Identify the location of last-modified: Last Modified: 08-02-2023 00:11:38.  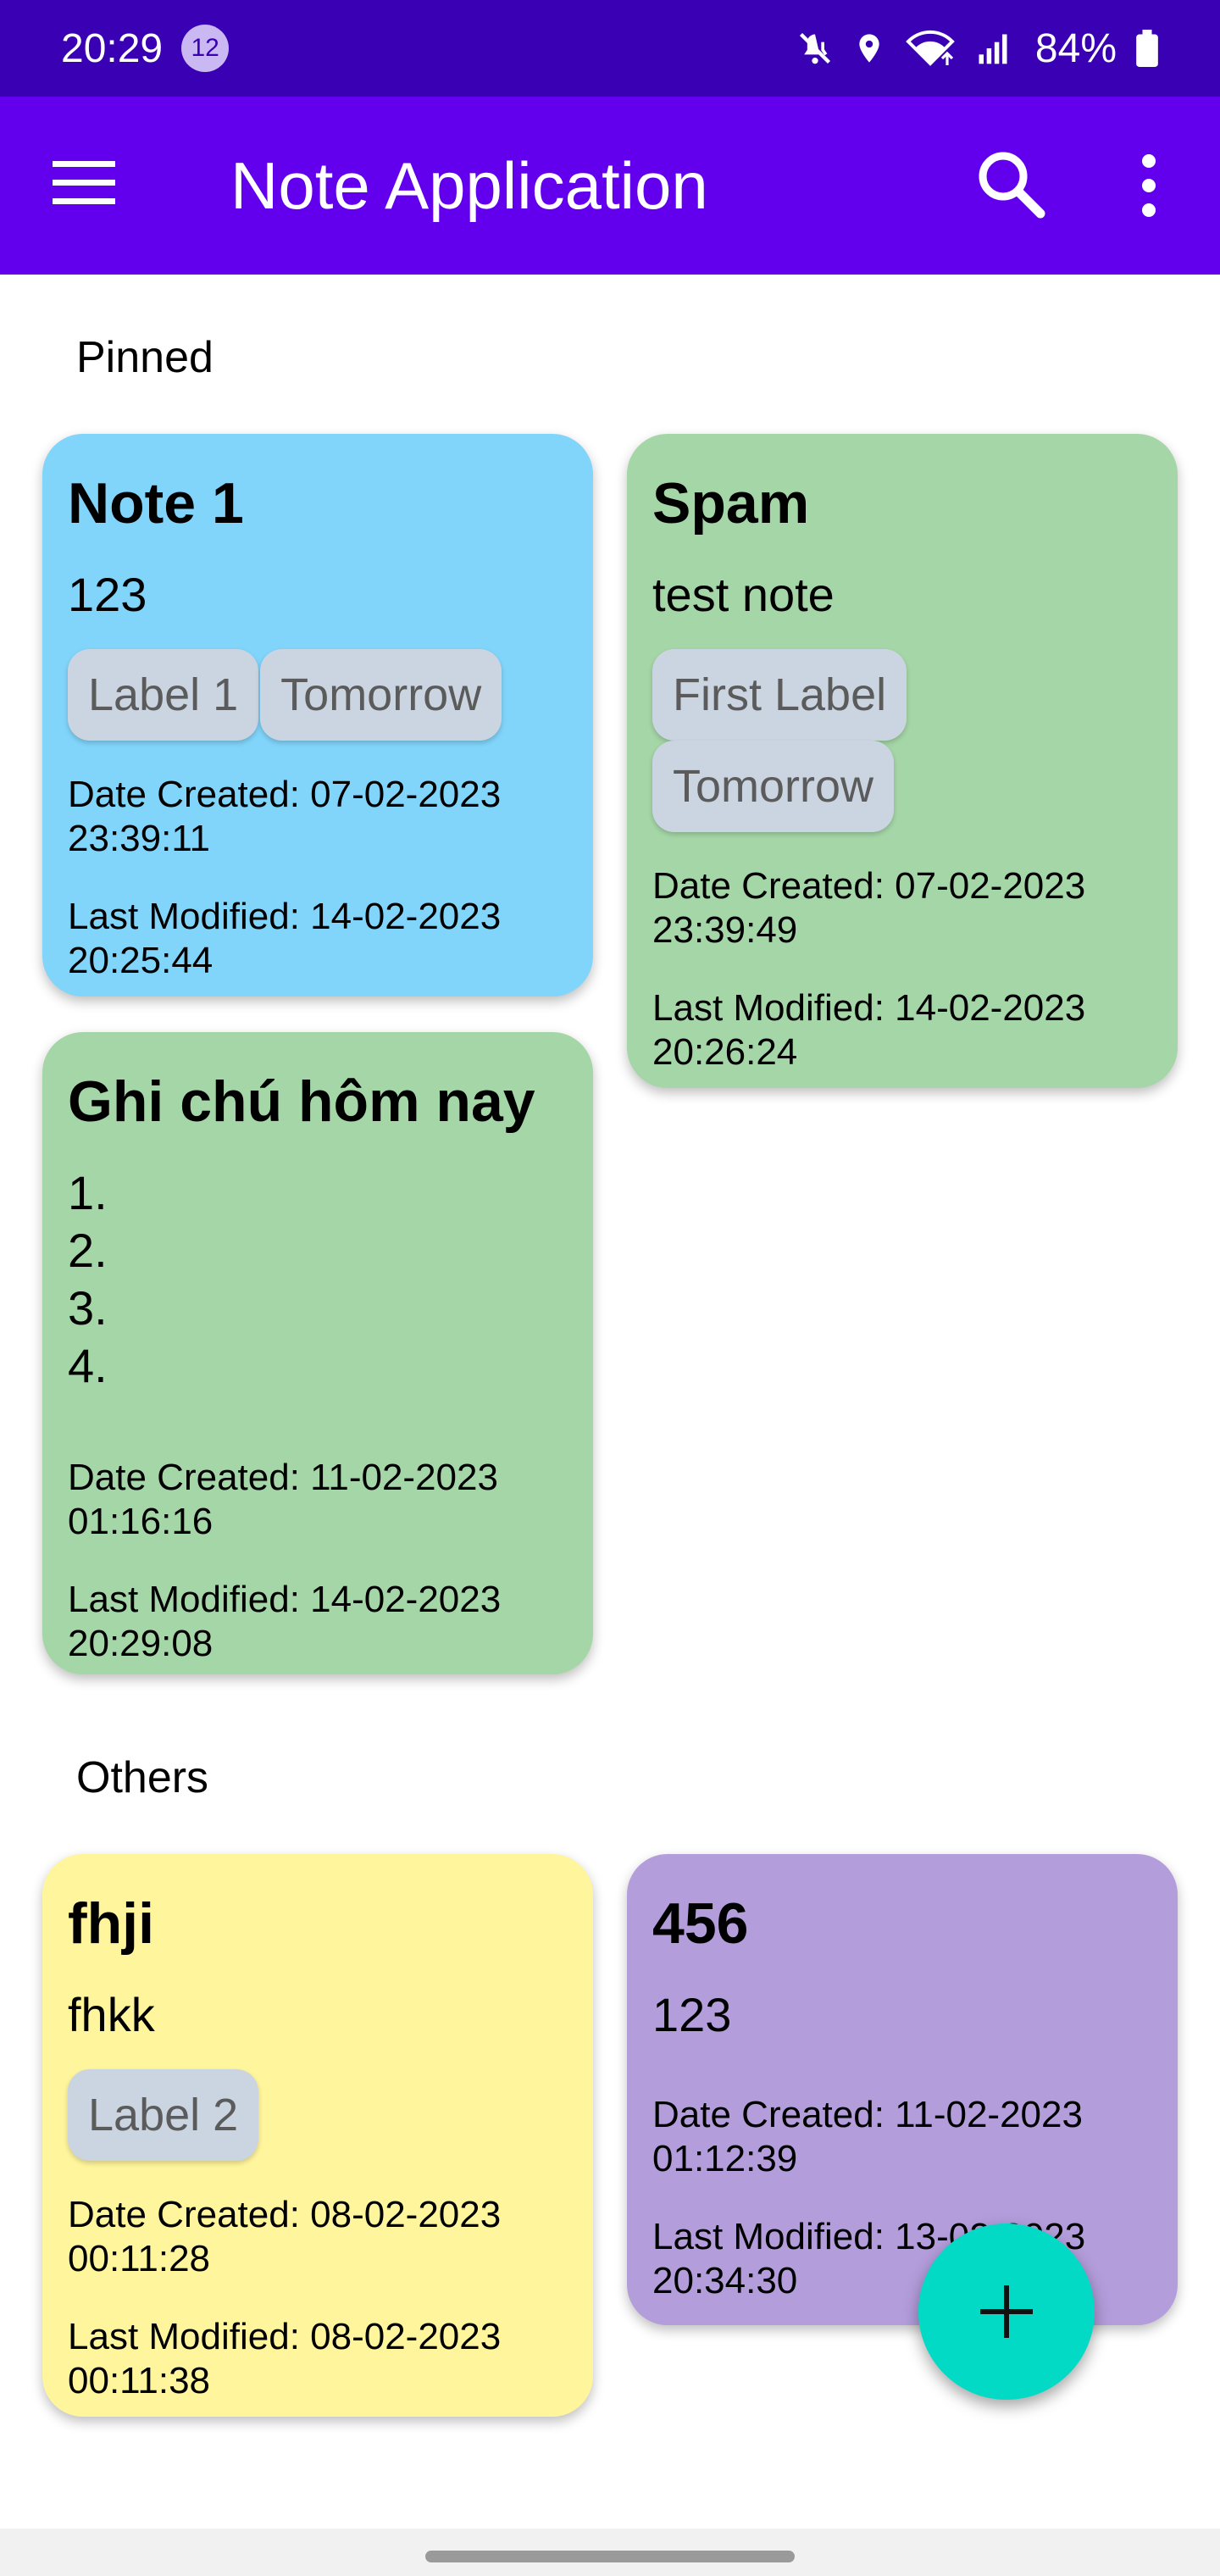
(285, 2358).